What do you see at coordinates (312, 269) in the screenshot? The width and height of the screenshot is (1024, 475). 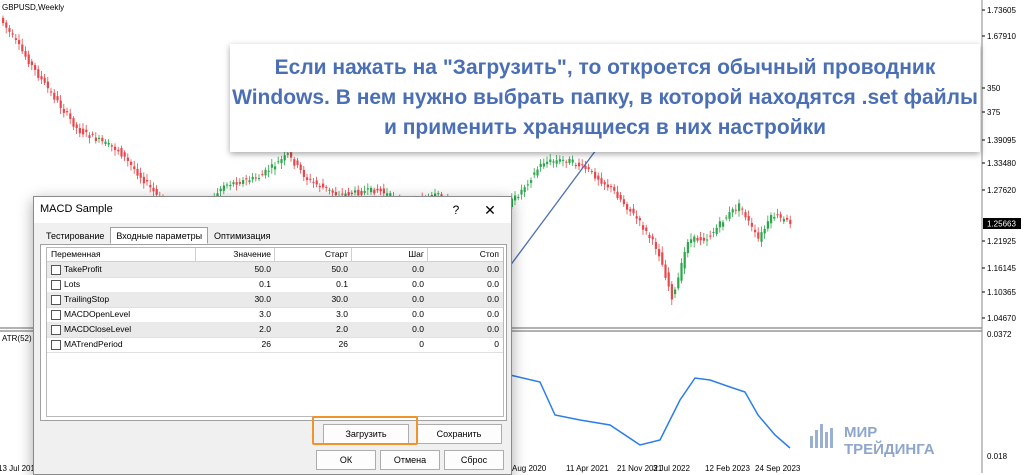 I see `row-start: 50.0` at bounding box center [312, 269].